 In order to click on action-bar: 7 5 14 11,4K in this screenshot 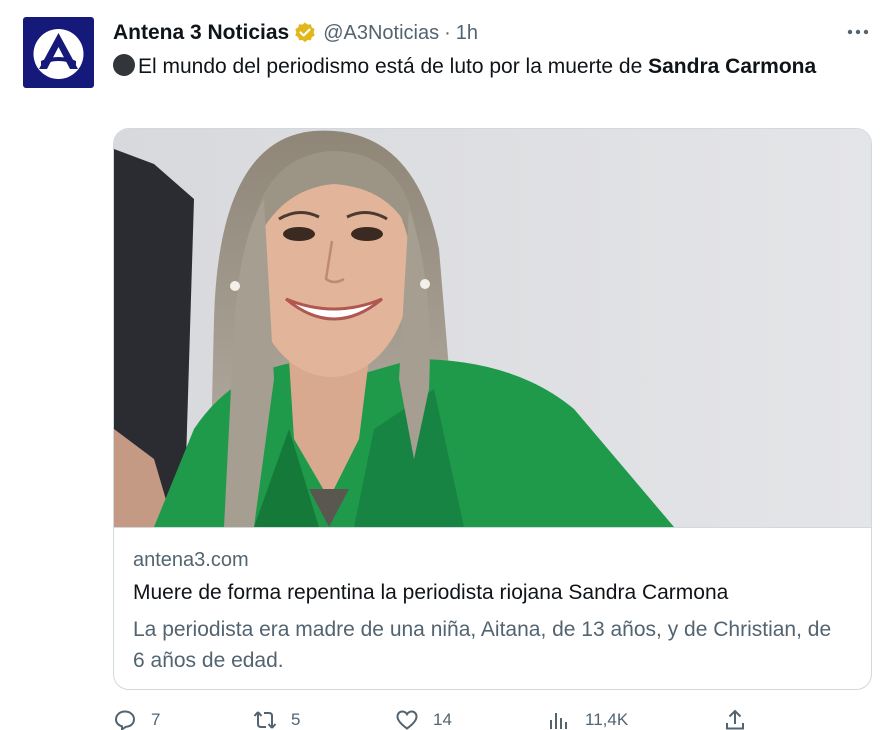, I will do `click(443, 719)`.